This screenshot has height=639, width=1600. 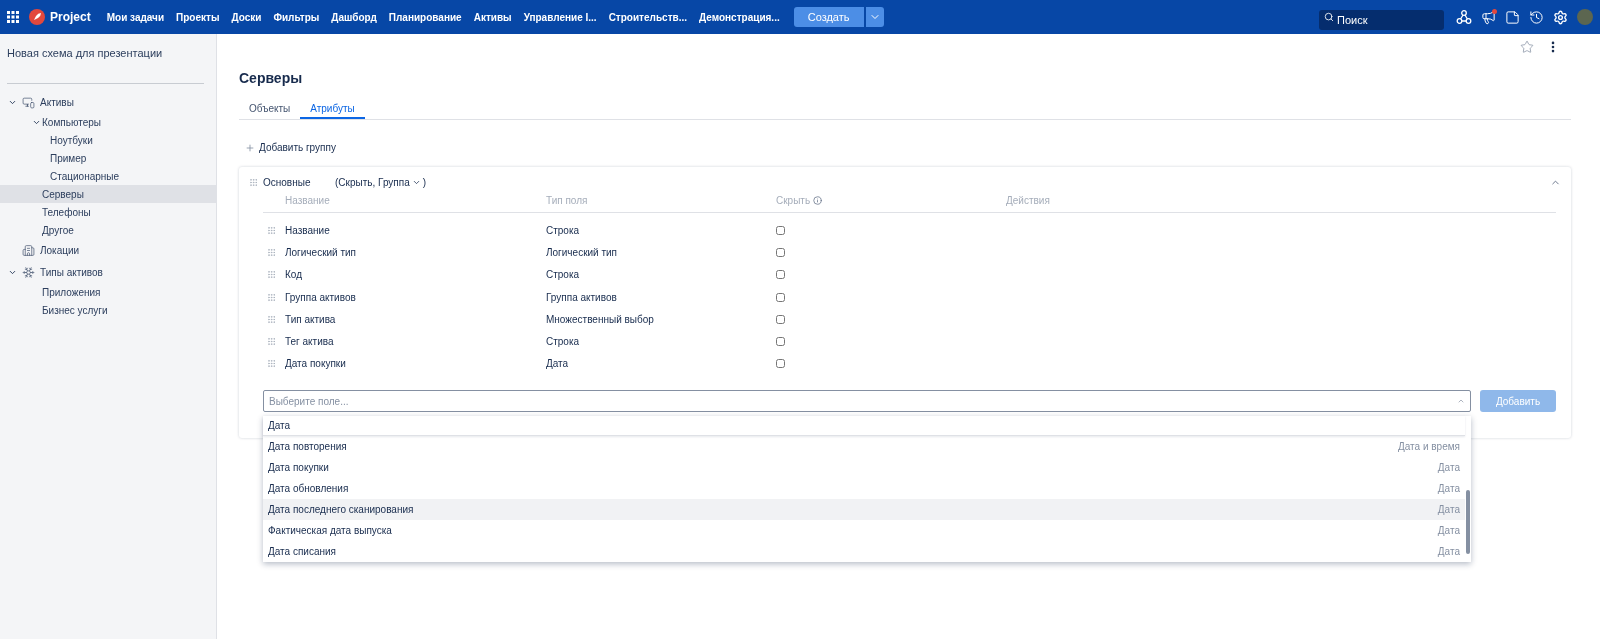 What do you see at coordinates (425, 17) in the screenshot?
I see `nav-link: Планирование` at bounding box center [425, 17].